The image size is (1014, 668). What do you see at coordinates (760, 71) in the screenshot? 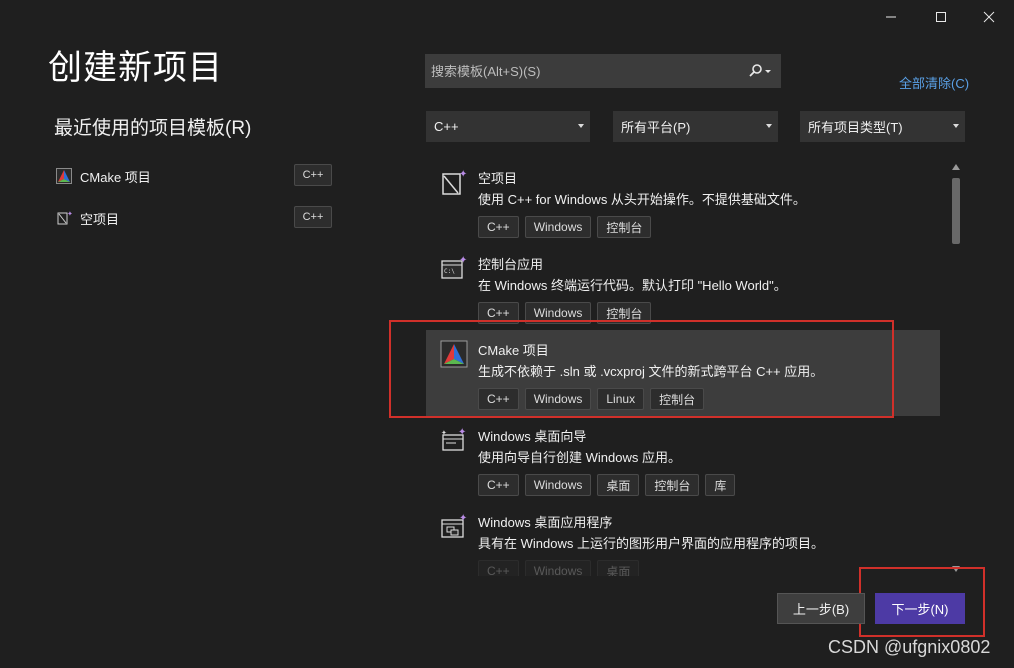
I see `search-icon` at bounding box center [760, 71].